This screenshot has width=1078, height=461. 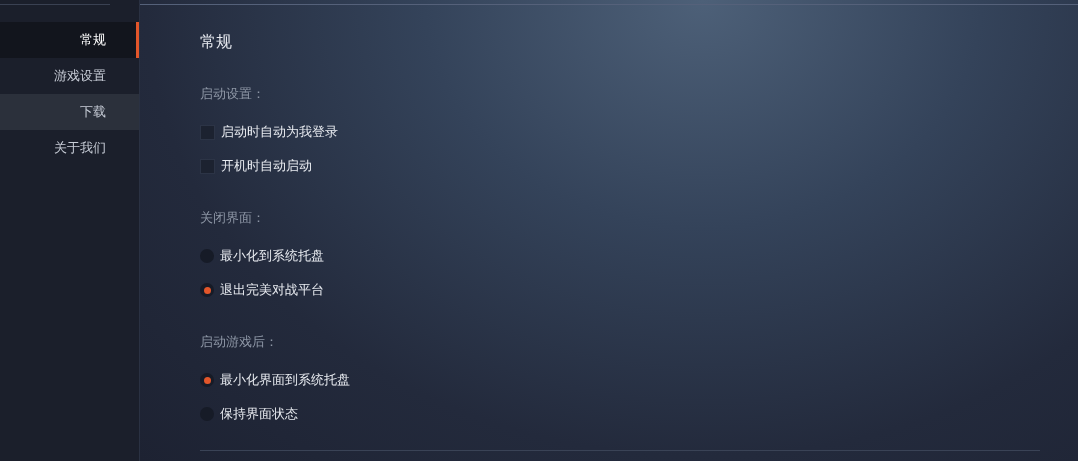 What do you see at coordinates (259, 414) in the screenshot?
I see `option-label: 保持界面状态` at bounding box center [259, 414].